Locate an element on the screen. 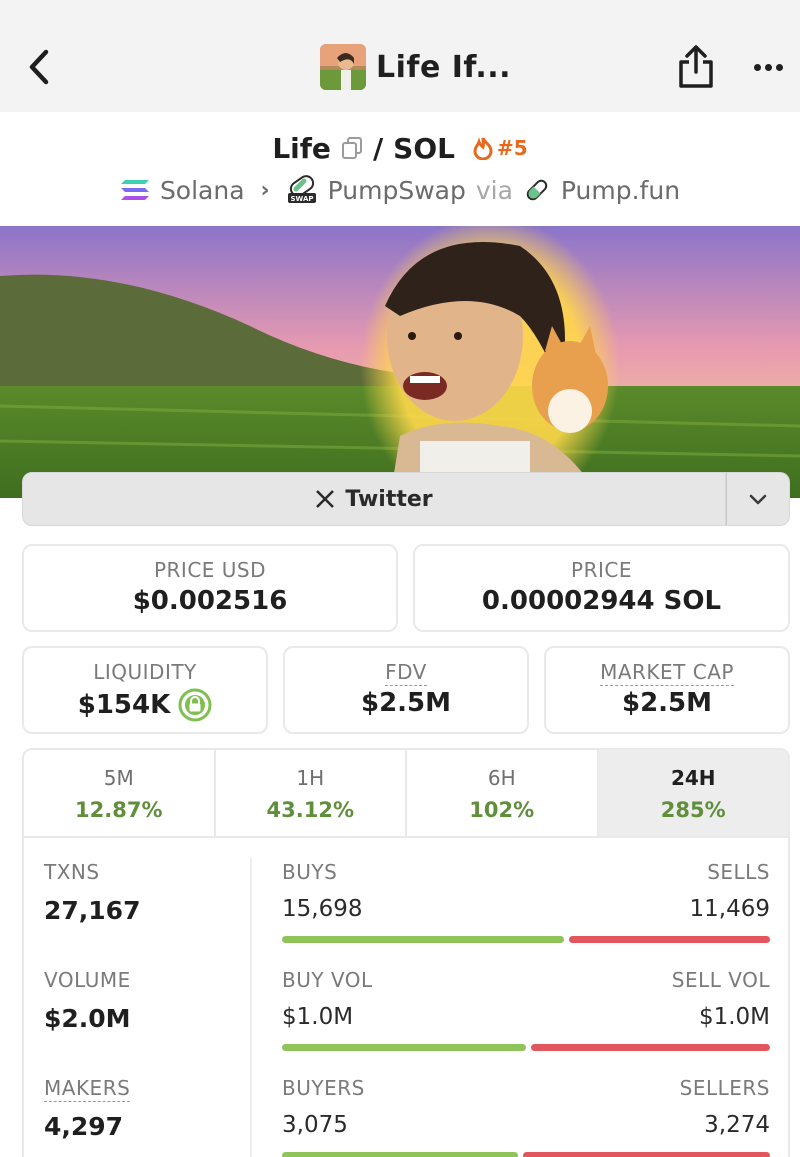 The image size is (800, 1157). twitter-button: Twitter is located at coordinates (374, 499).